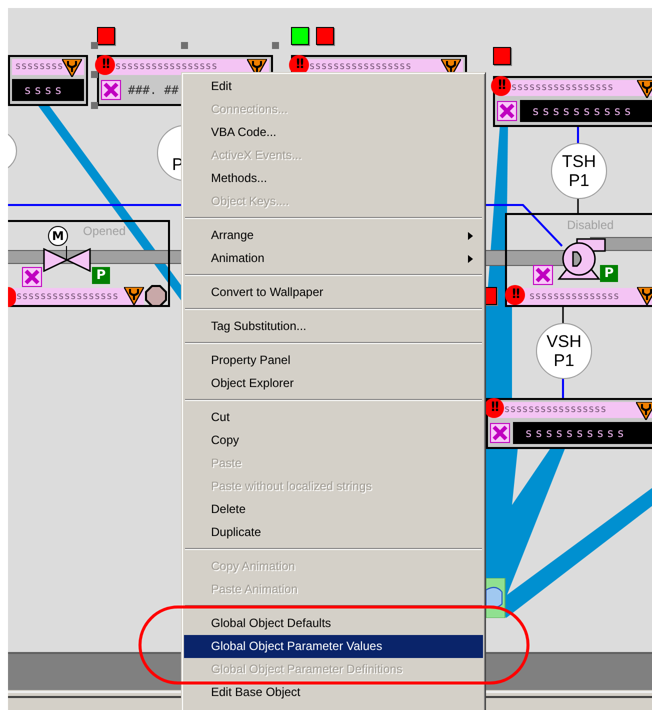 The width and height of the screenshot is (652, 710). Describe the element at coordinates (590, 225) in the screenshot. I see `status-label: Disabled` at that location.